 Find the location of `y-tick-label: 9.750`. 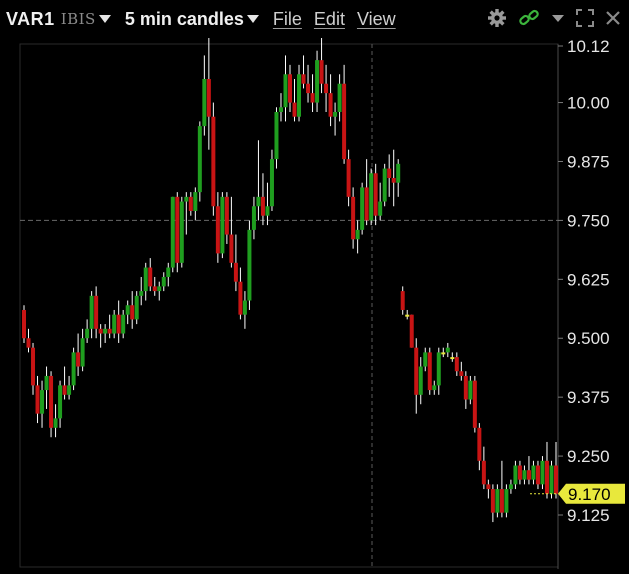

y-tick-label: 9.750 is located at coordinates (588, 220).